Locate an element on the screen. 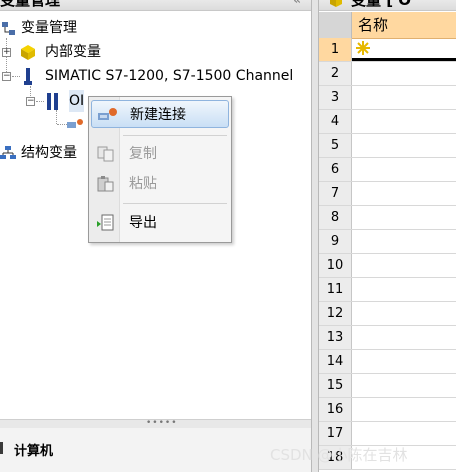 The width and height of the screenshot is (456, 472). new-connection-icon is located at coordinates (107, 114).